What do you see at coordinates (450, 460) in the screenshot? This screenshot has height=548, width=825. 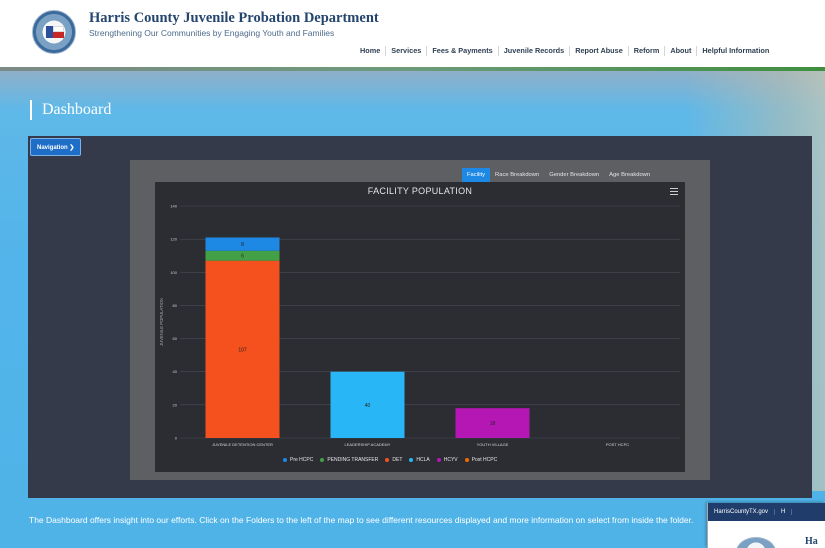 I see `legend-label: HCYV` at bounding box center [450, 460].